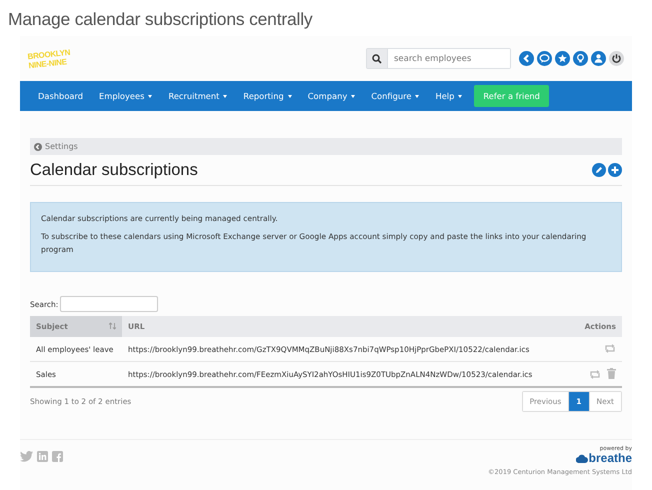 The image size is (652, 490). I want to click on search-field: search employees, so click(438, 58).